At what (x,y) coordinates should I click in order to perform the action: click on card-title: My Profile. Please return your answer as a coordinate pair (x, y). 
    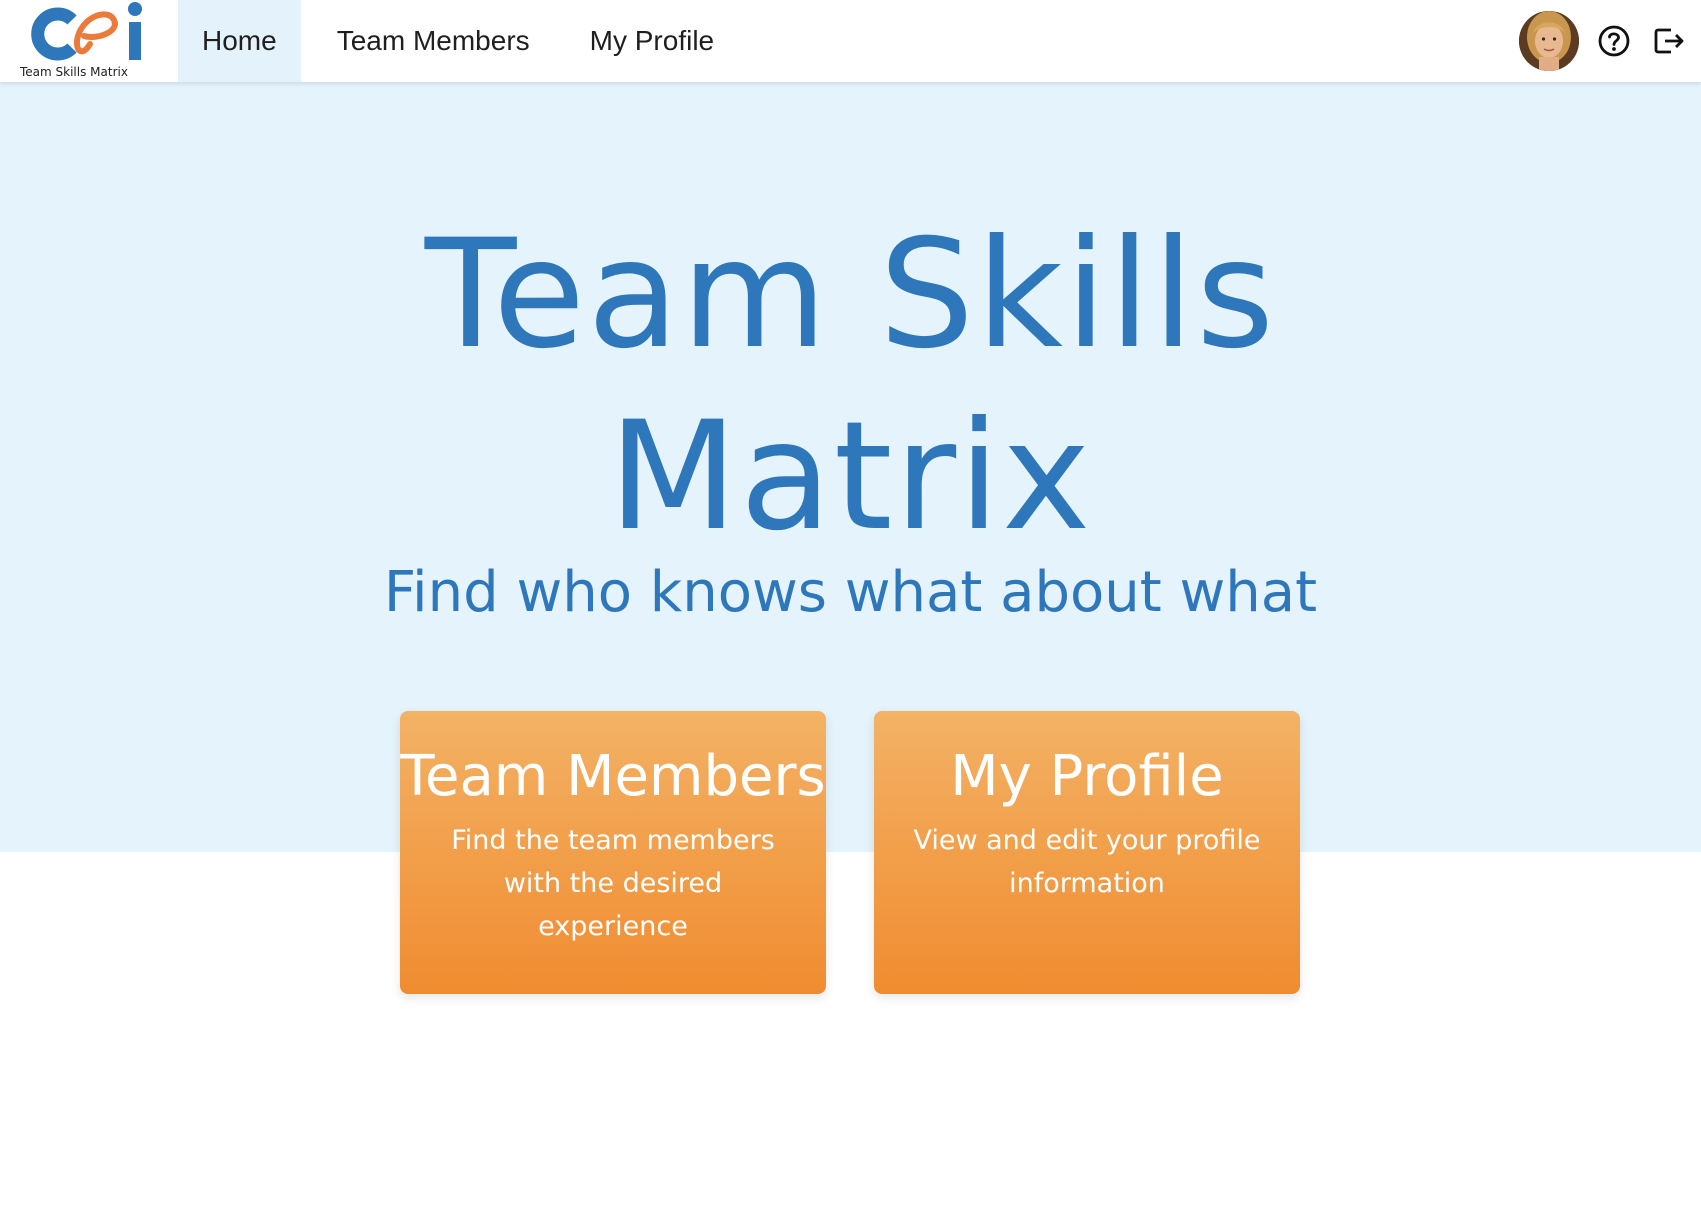
    Looking at the image, I should click on (1087, 776).